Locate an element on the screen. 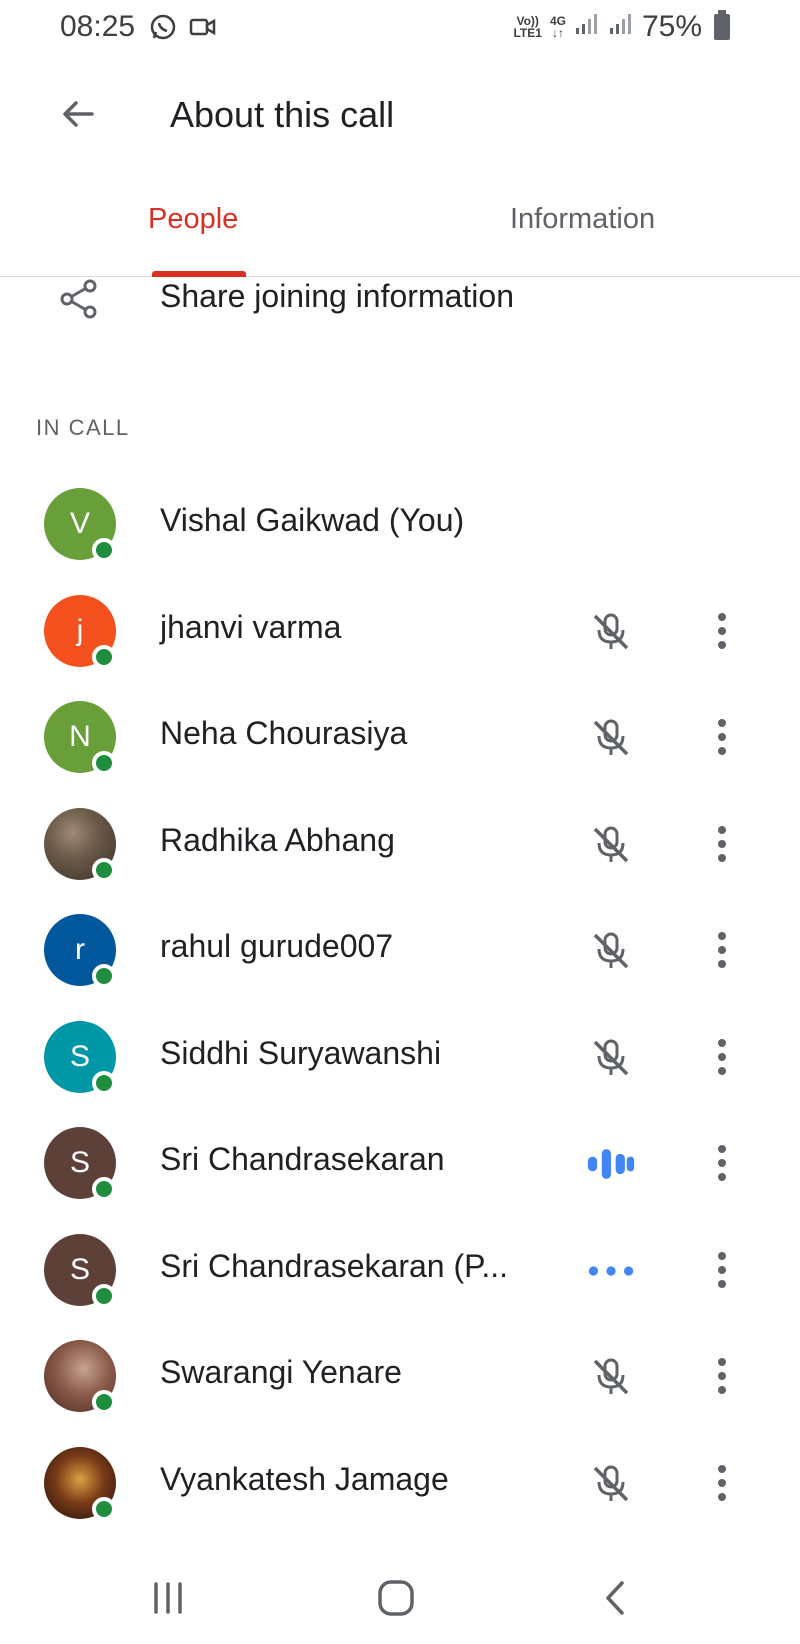 This screenshot has height=1644, width=800. participant-name: Vishal Gaikwad (You) is located at coordinates (312, 520).